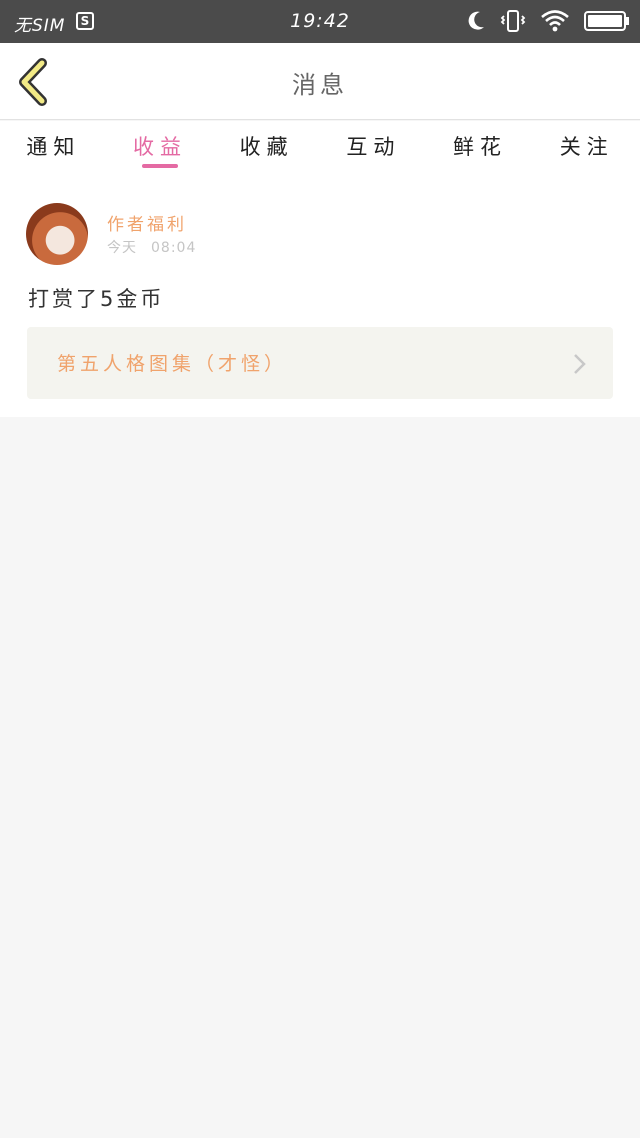 The image size is (640, 1138). What do you see at coordinates (96, 299) in the screenshot?
I see `message-text: 打赏了5金币` at bounding box center [96, 299].